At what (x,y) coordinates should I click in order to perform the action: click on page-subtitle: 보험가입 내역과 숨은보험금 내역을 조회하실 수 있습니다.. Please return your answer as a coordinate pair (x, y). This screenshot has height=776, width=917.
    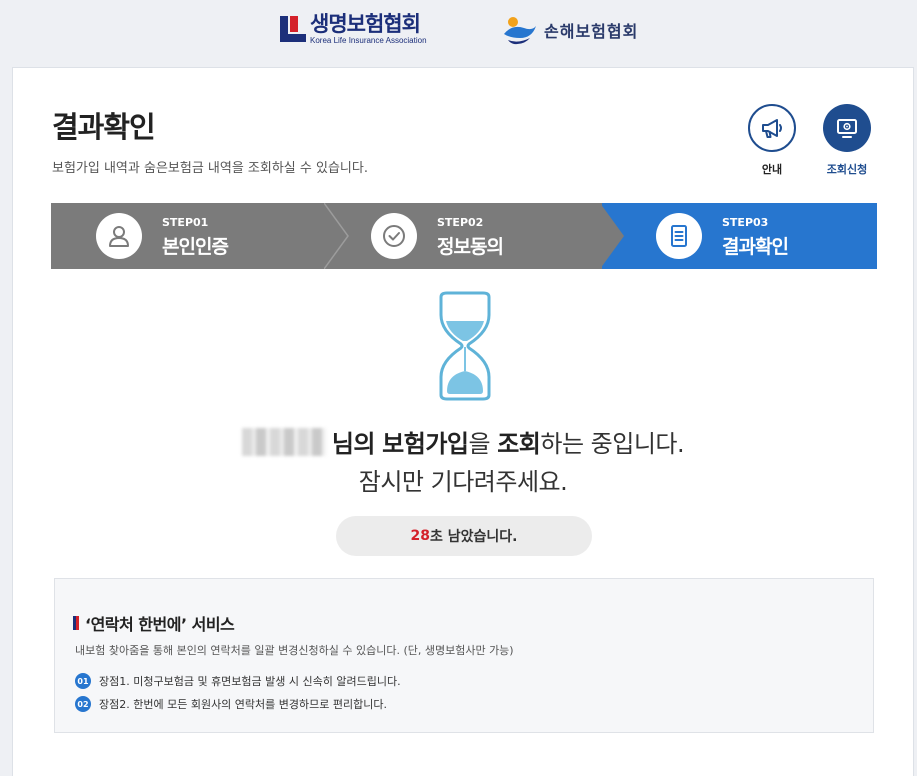
    Looking at the image, I should click on (210, 168).